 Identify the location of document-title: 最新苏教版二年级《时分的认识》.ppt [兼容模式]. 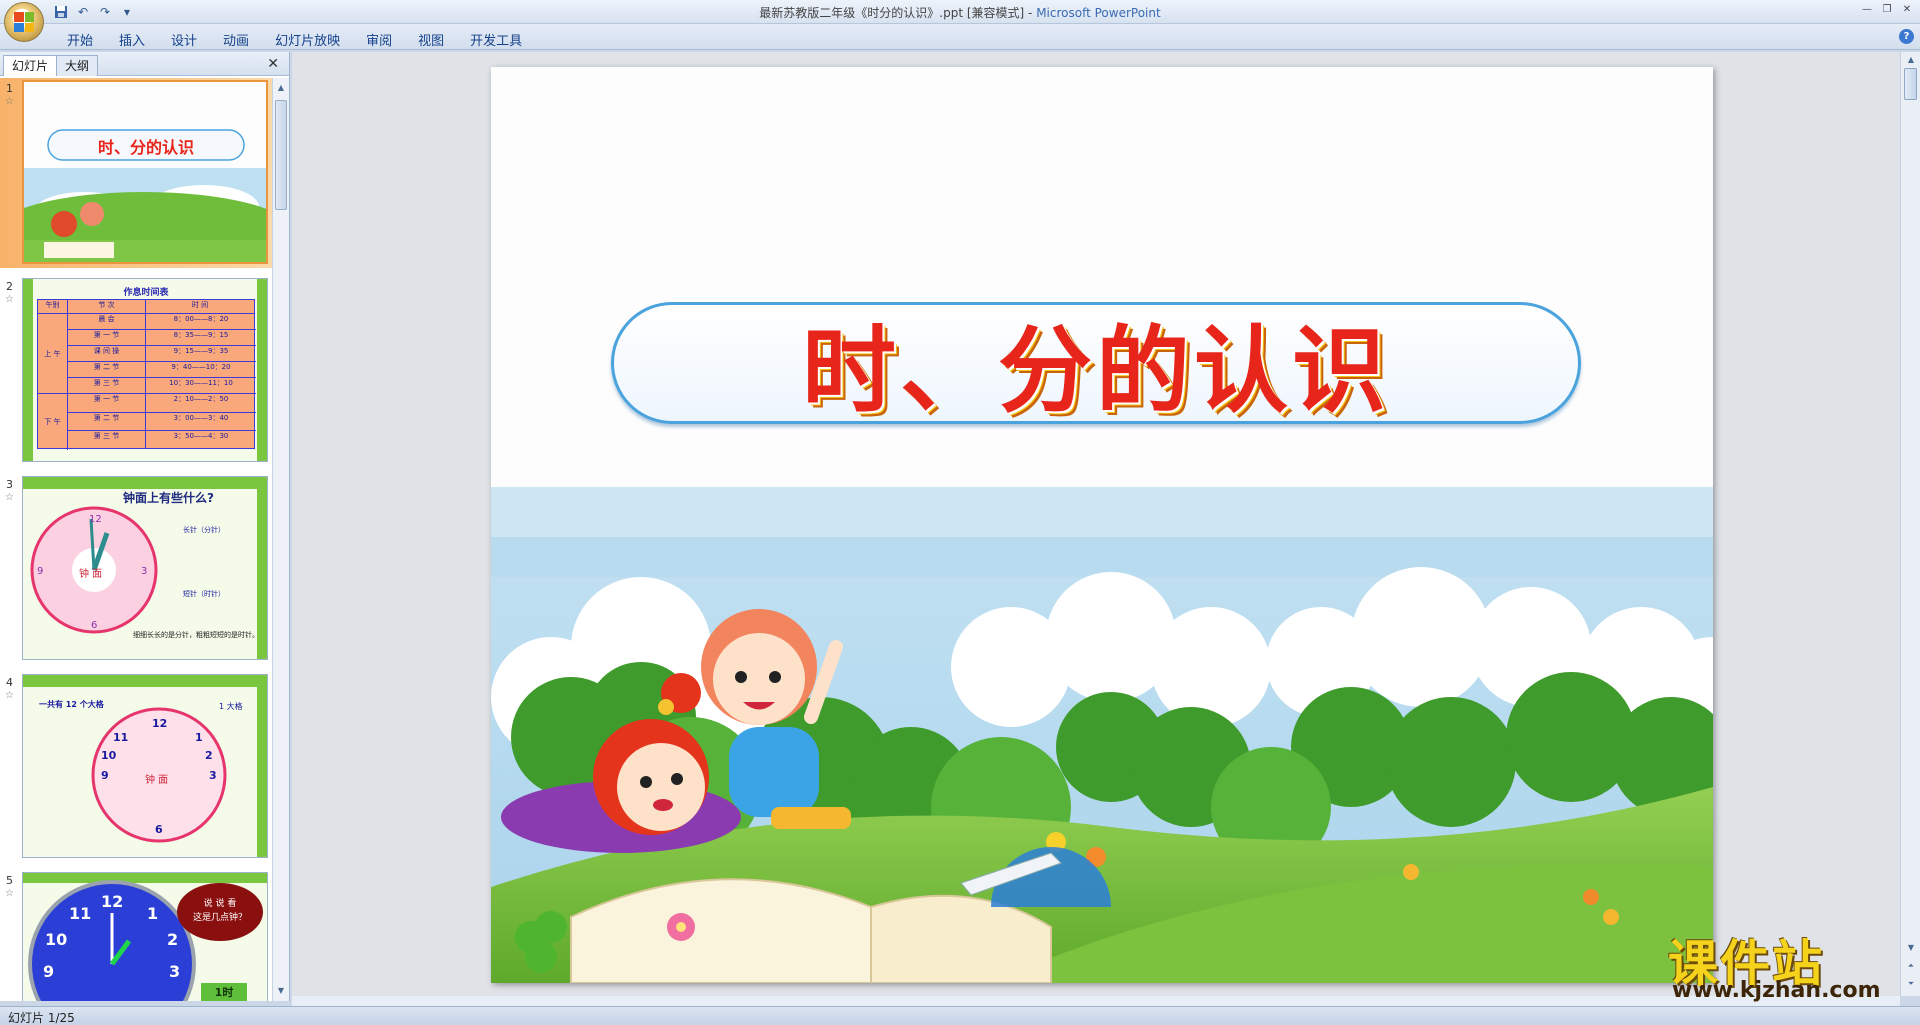
(892, 13).